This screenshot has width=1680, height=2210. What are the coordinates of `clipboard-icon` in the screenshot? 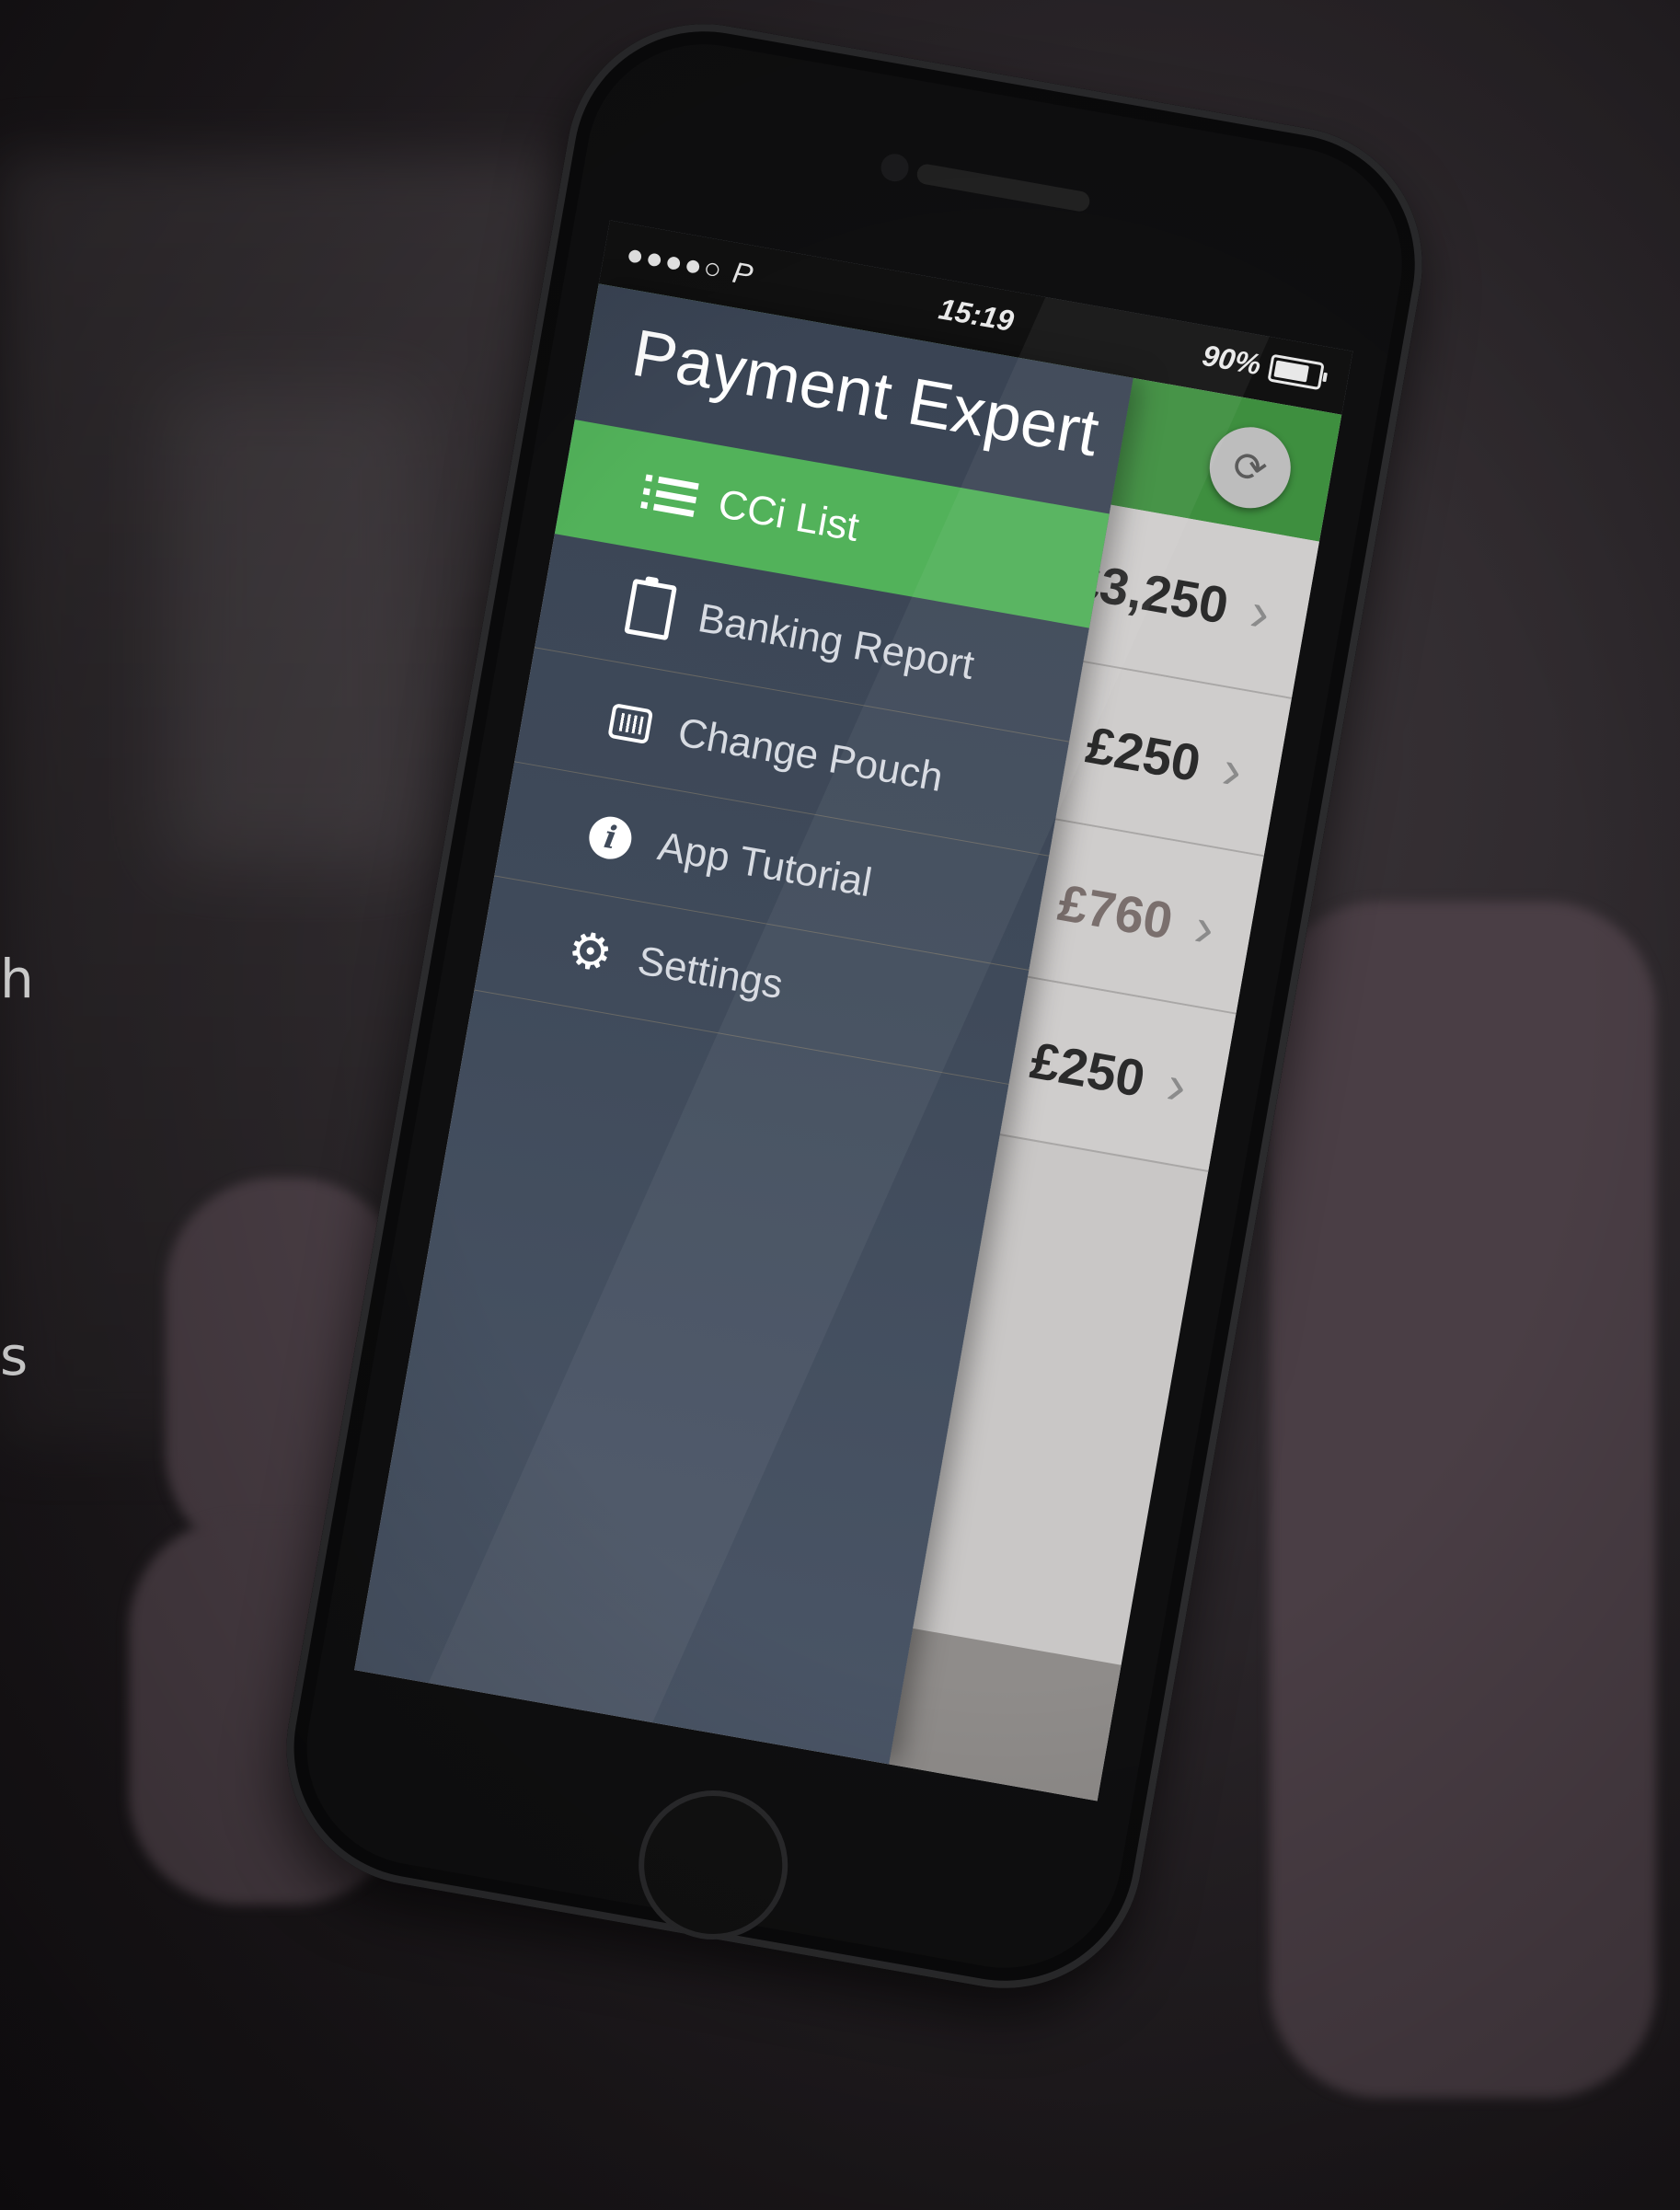 It's located at (651, 609).